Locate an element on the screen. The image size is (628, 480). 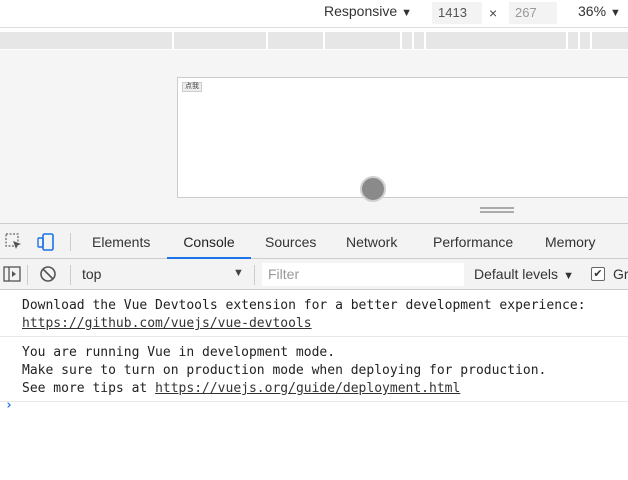
device-toolbar-toggle-icon is located at coordinates (46, 242).